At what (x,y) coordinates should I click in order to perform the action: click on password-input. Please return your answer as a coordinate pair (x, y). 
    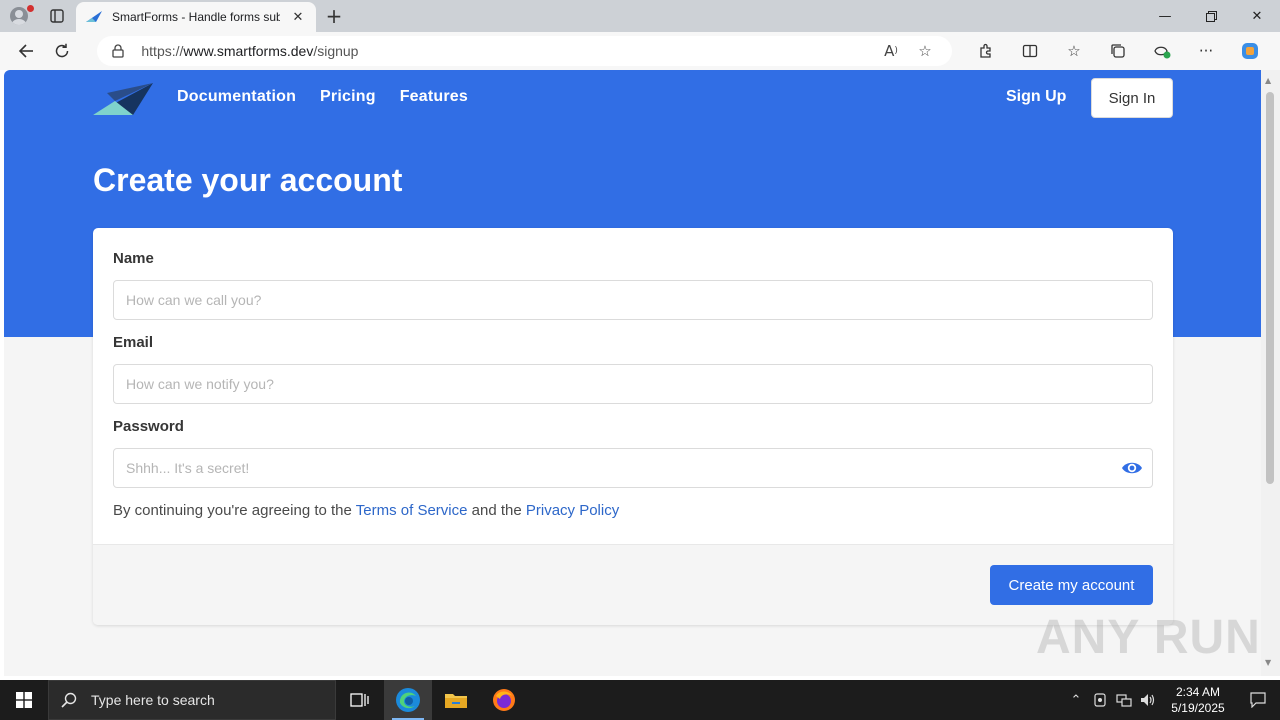
    Looking at the image, I should click on (633, 468).